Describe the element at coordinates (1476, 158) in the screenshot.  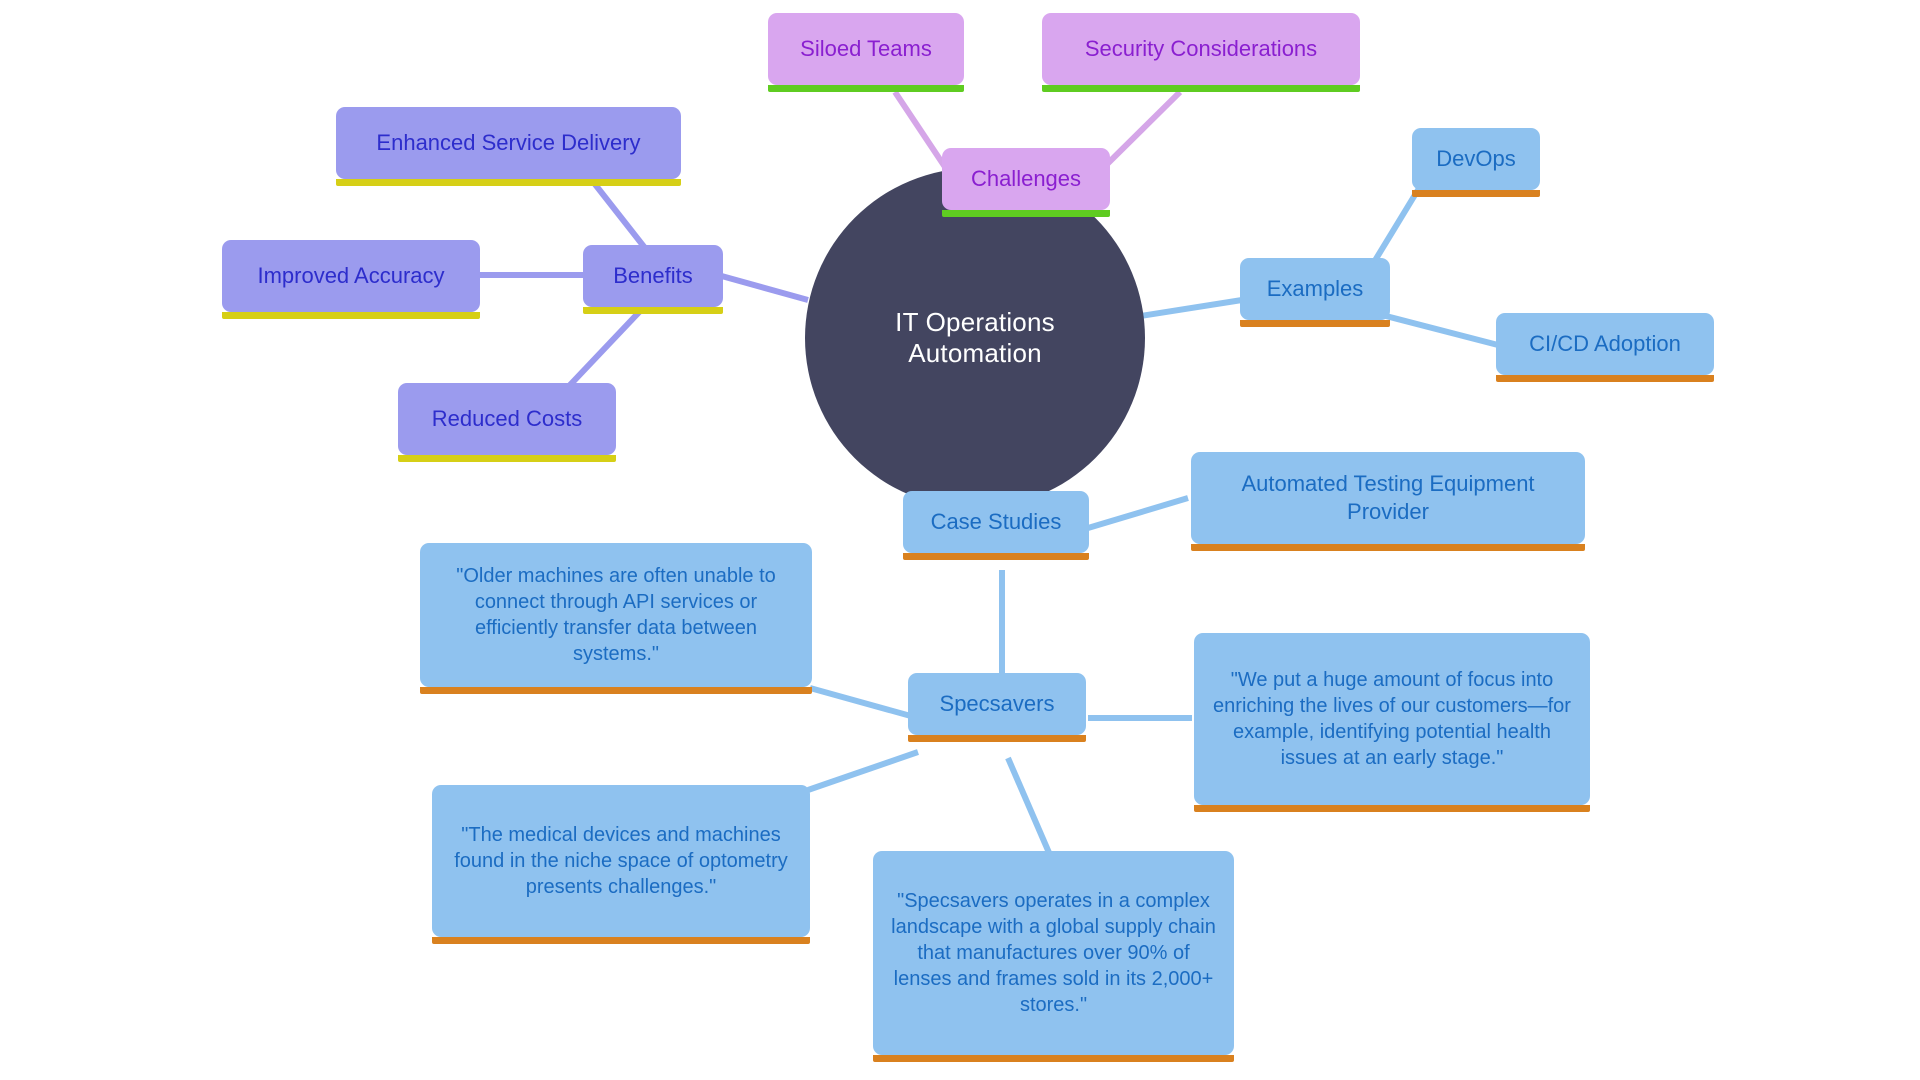
I see `node-devops-label: DevOps` at that location.